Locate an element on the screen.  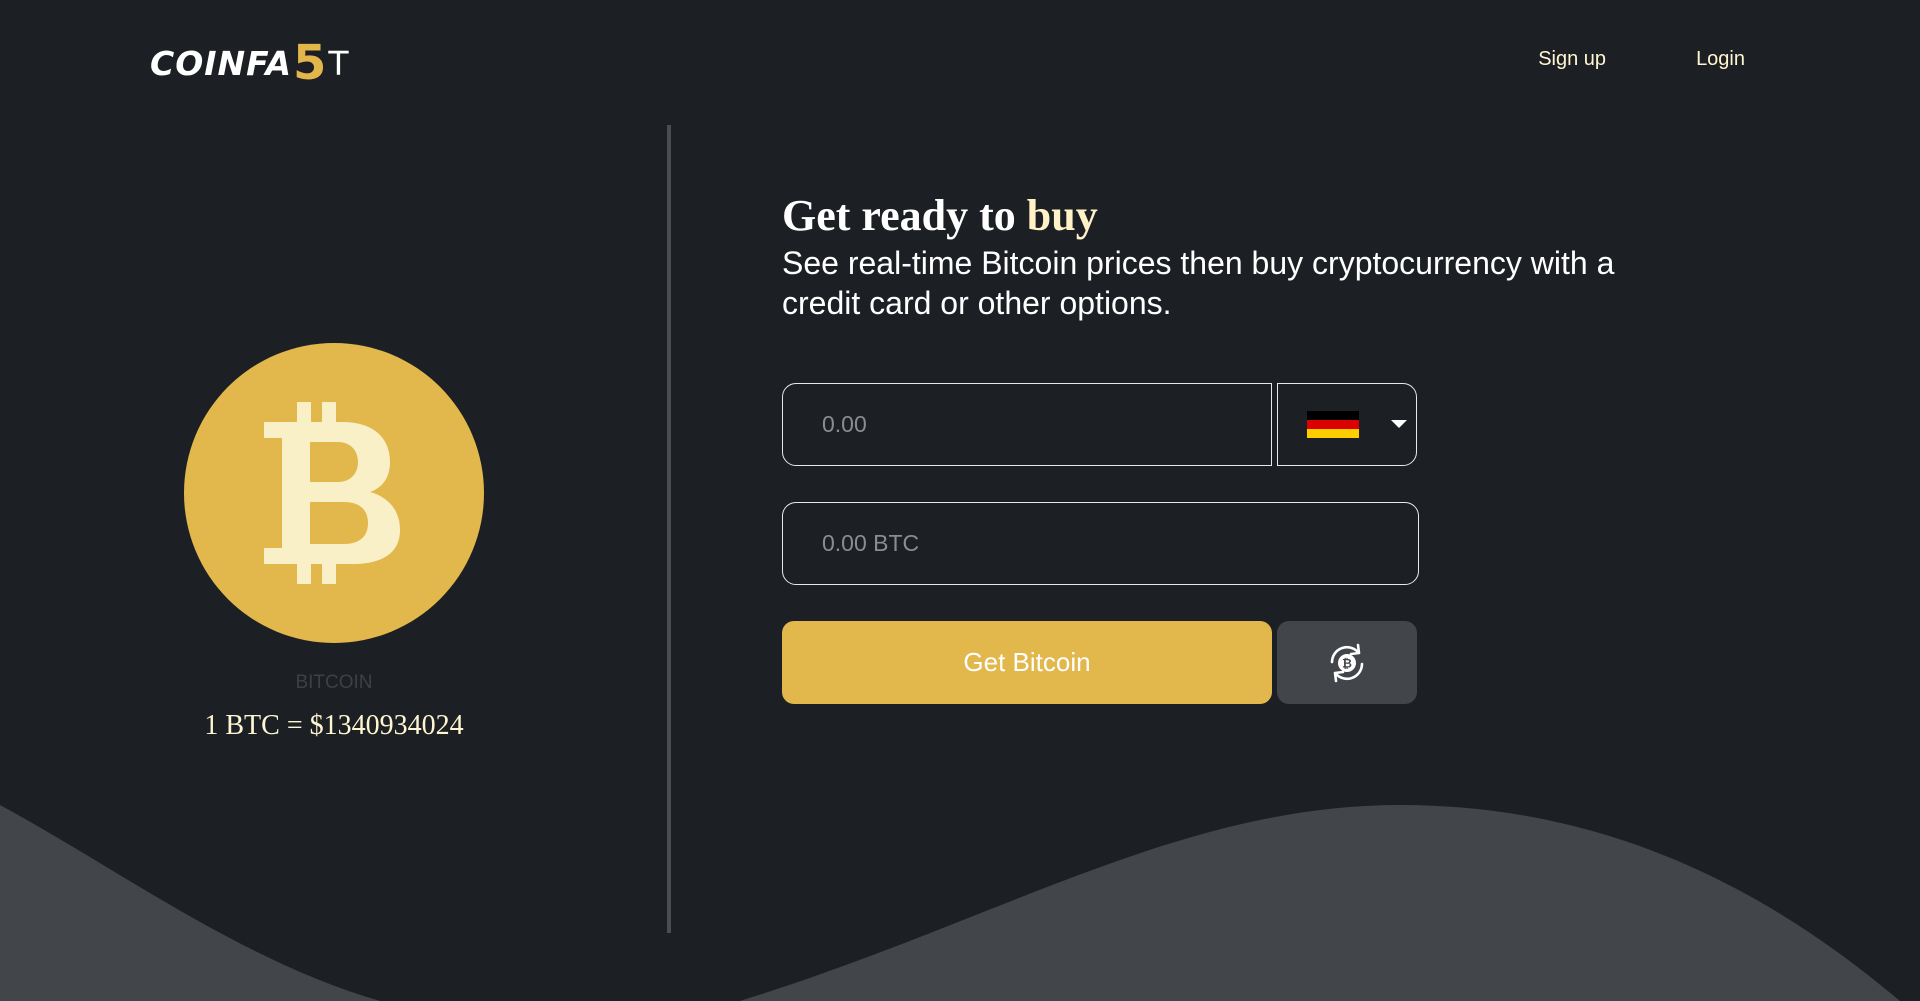
page-heading: Get ready to buy is located at coordinates (940, 215).